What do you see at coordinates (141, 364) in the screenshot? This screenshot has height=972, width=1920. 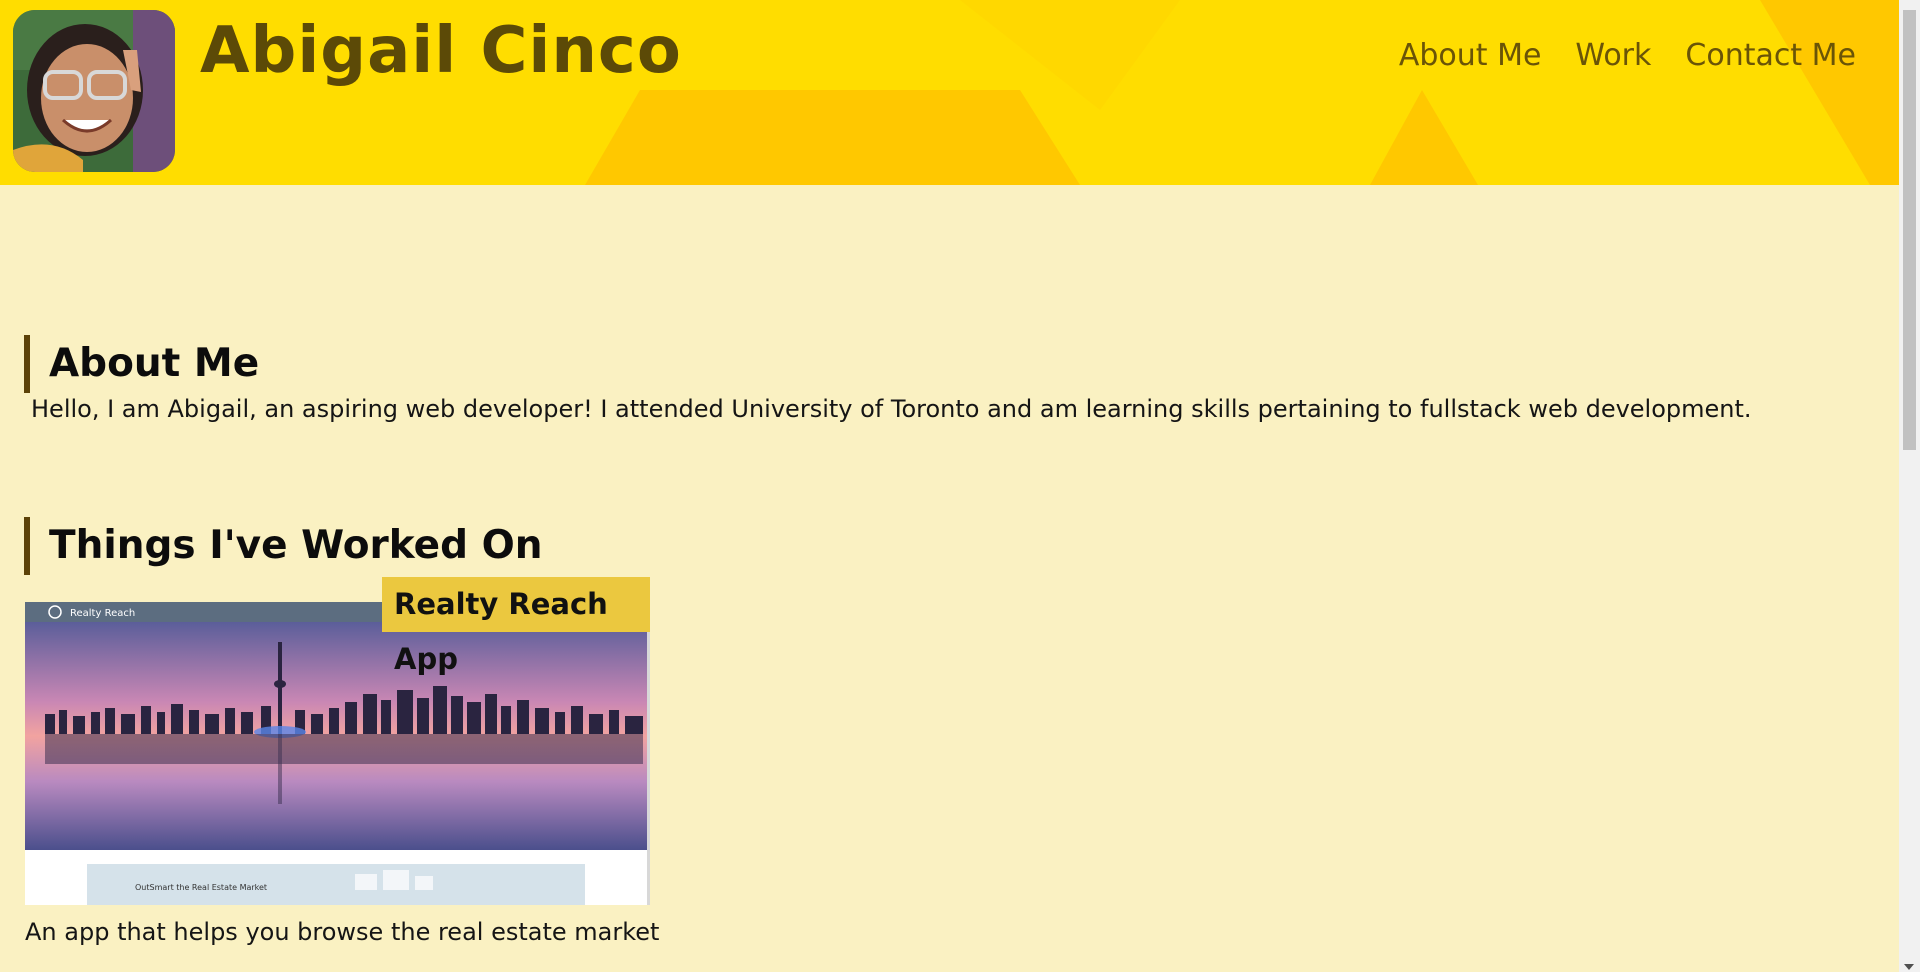 I see `about-heading: About Me` at bounding box center [141, 364].